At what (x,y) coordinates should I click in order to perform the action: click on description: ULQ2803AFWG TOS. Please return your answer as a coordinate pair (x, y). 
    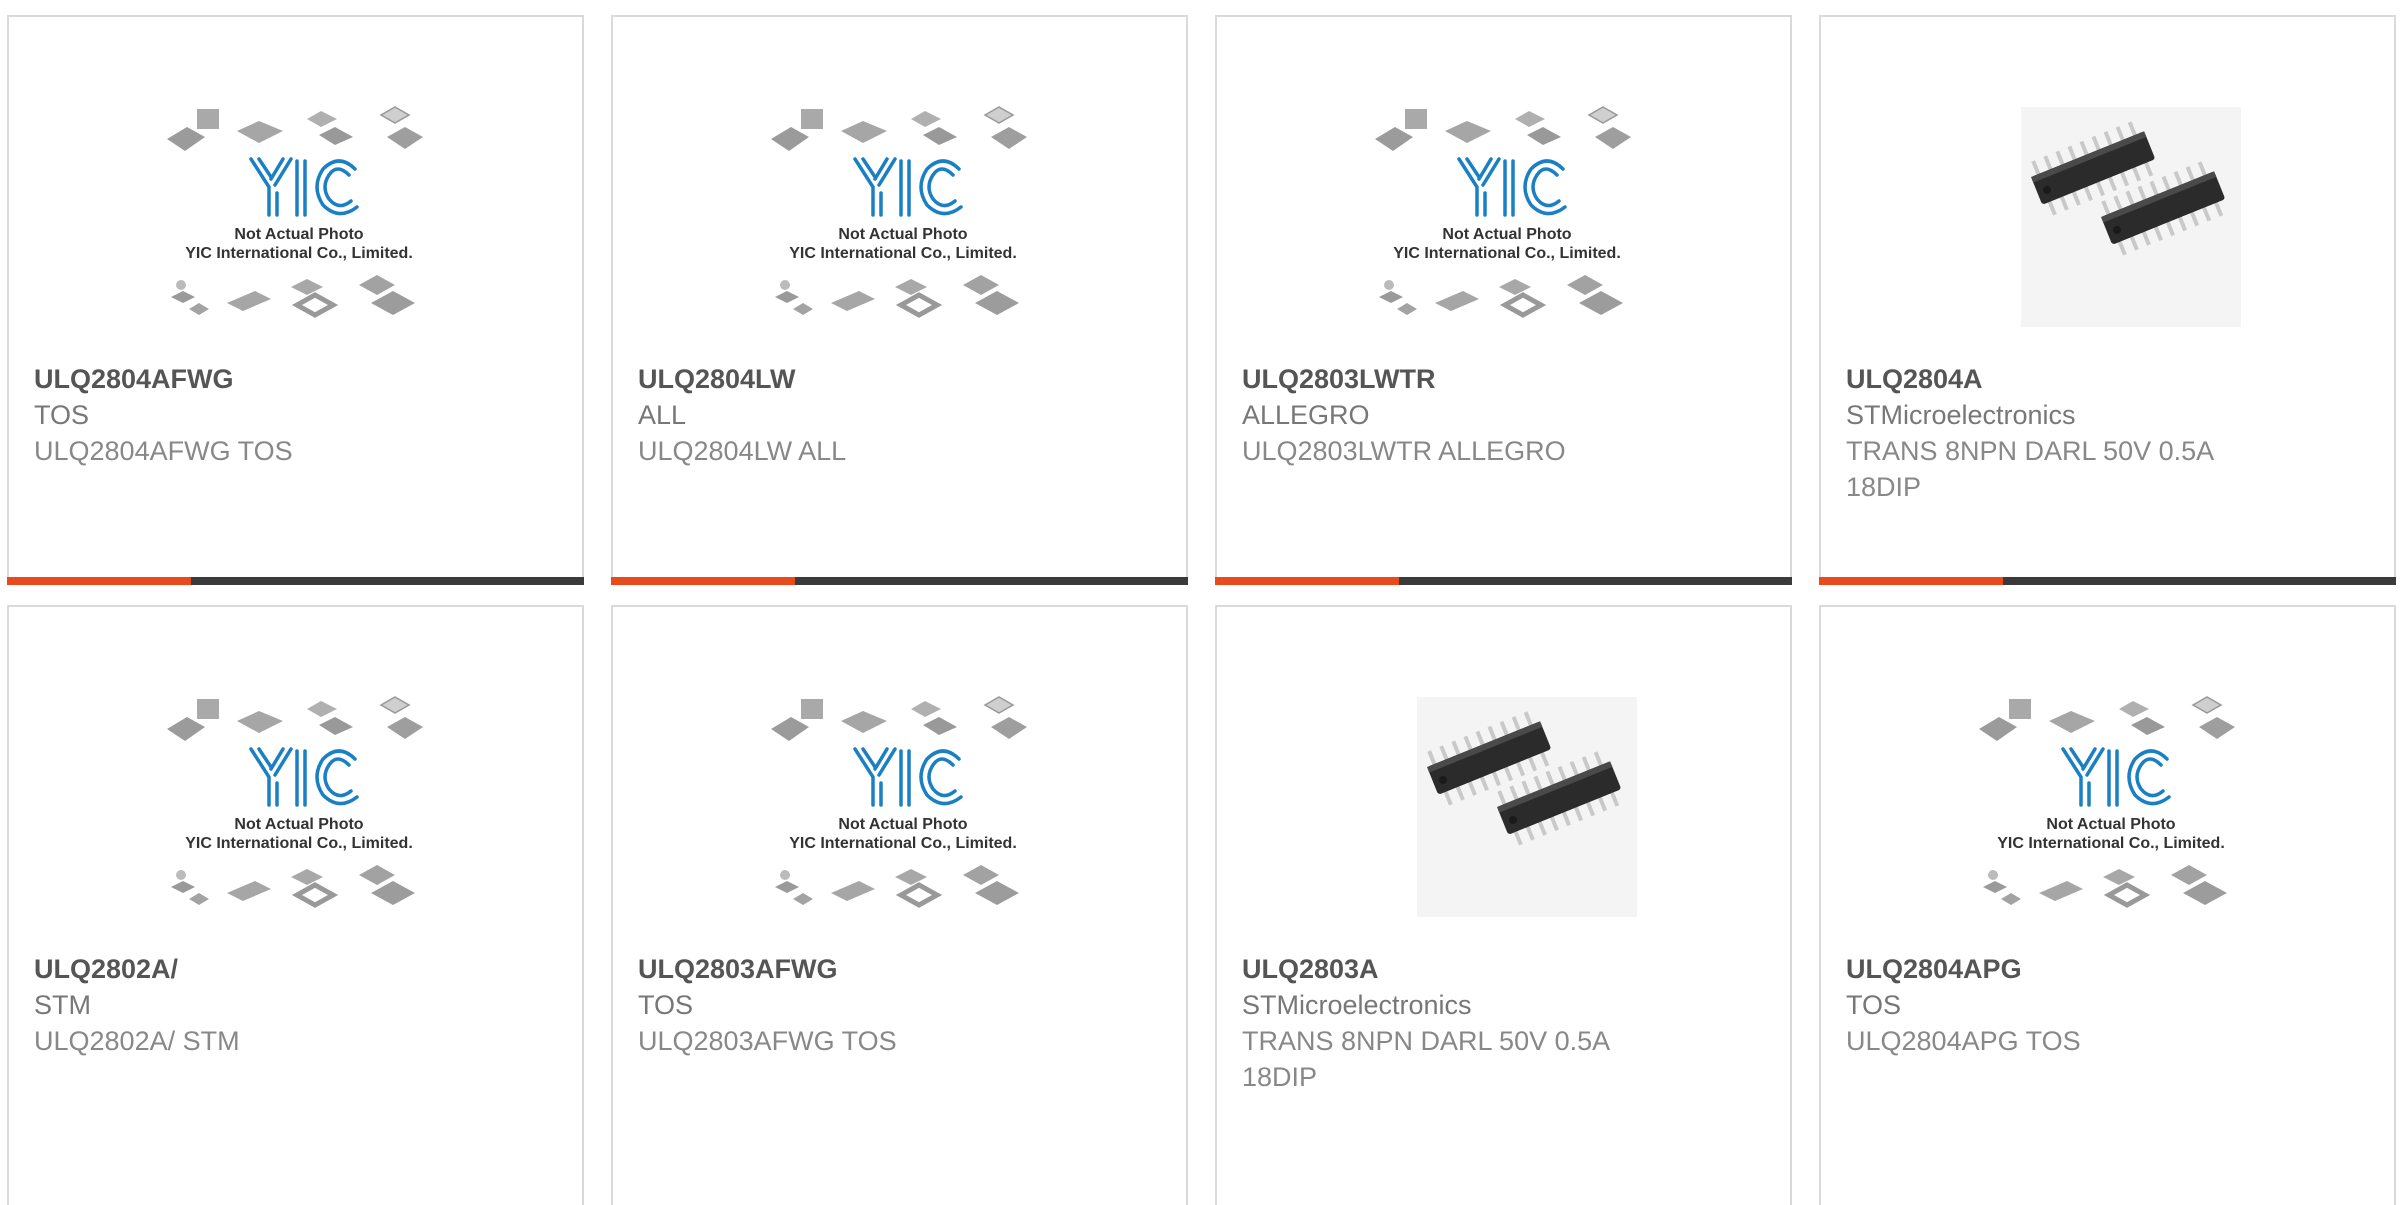
    Looking at the image, I should click on (767, 1041).